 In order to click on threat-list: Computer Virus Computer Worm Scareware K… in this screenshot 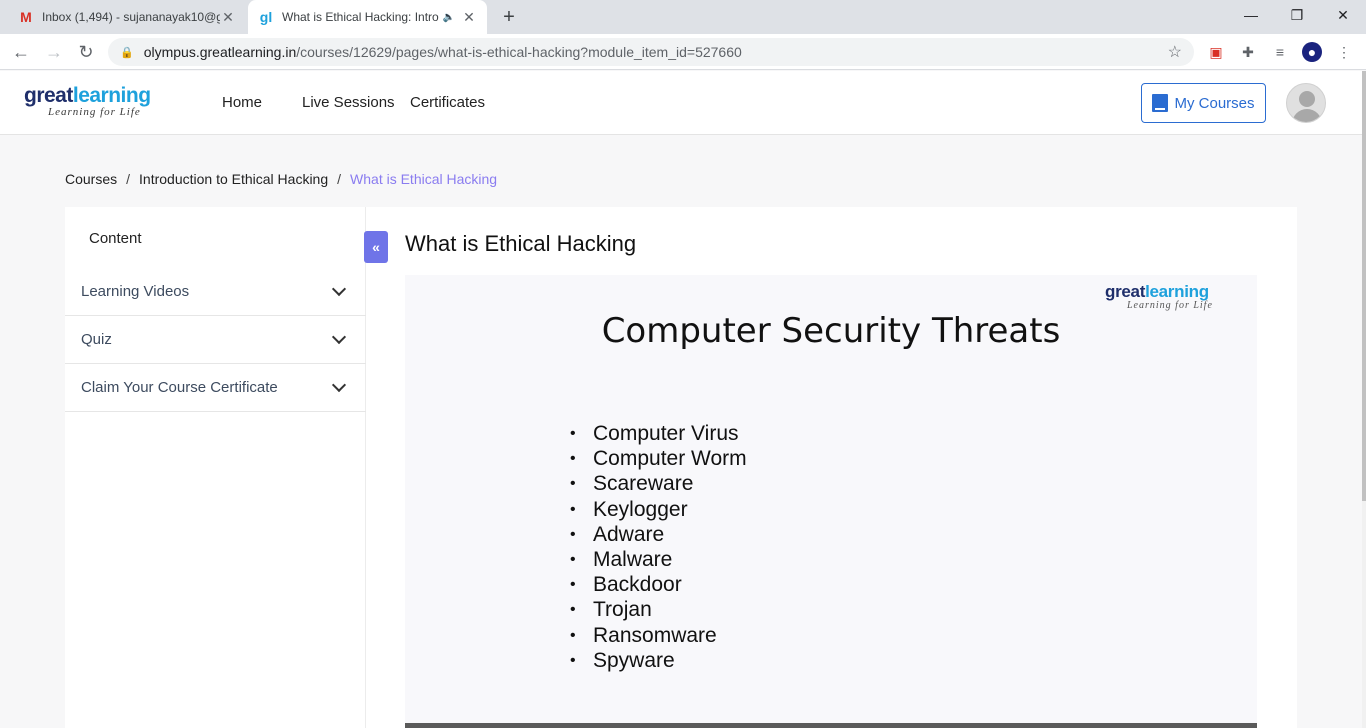, I will do `click(658, 547)`.